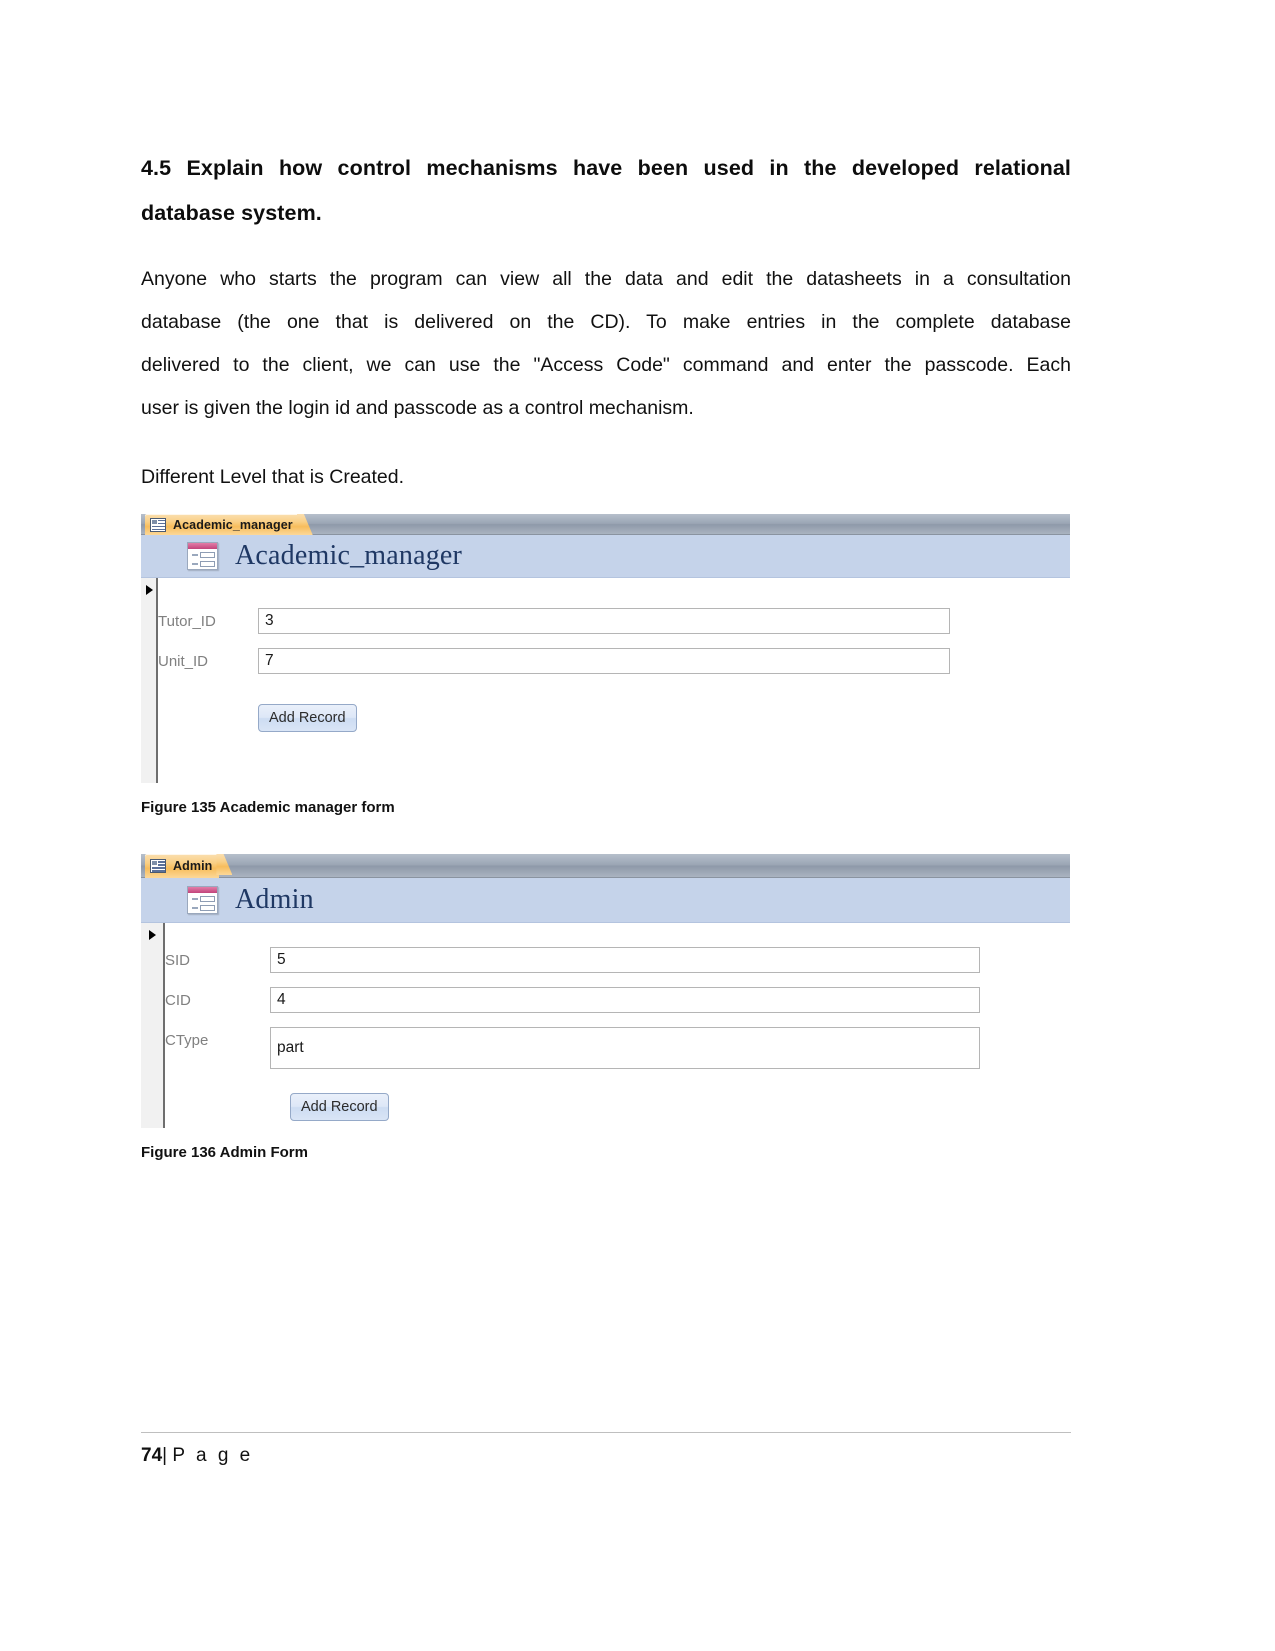  I want to click on tab-academic-manager: Academic_manager, so click(222, 524).